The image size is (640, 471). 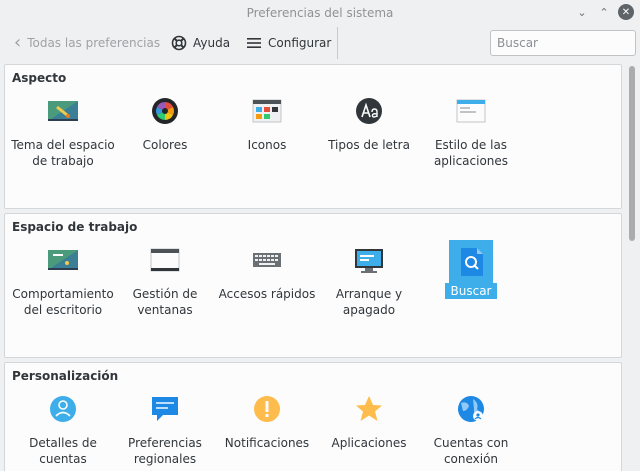 I want to click on back-button-label: Todas las preferencias, so click(x=94, y=43).